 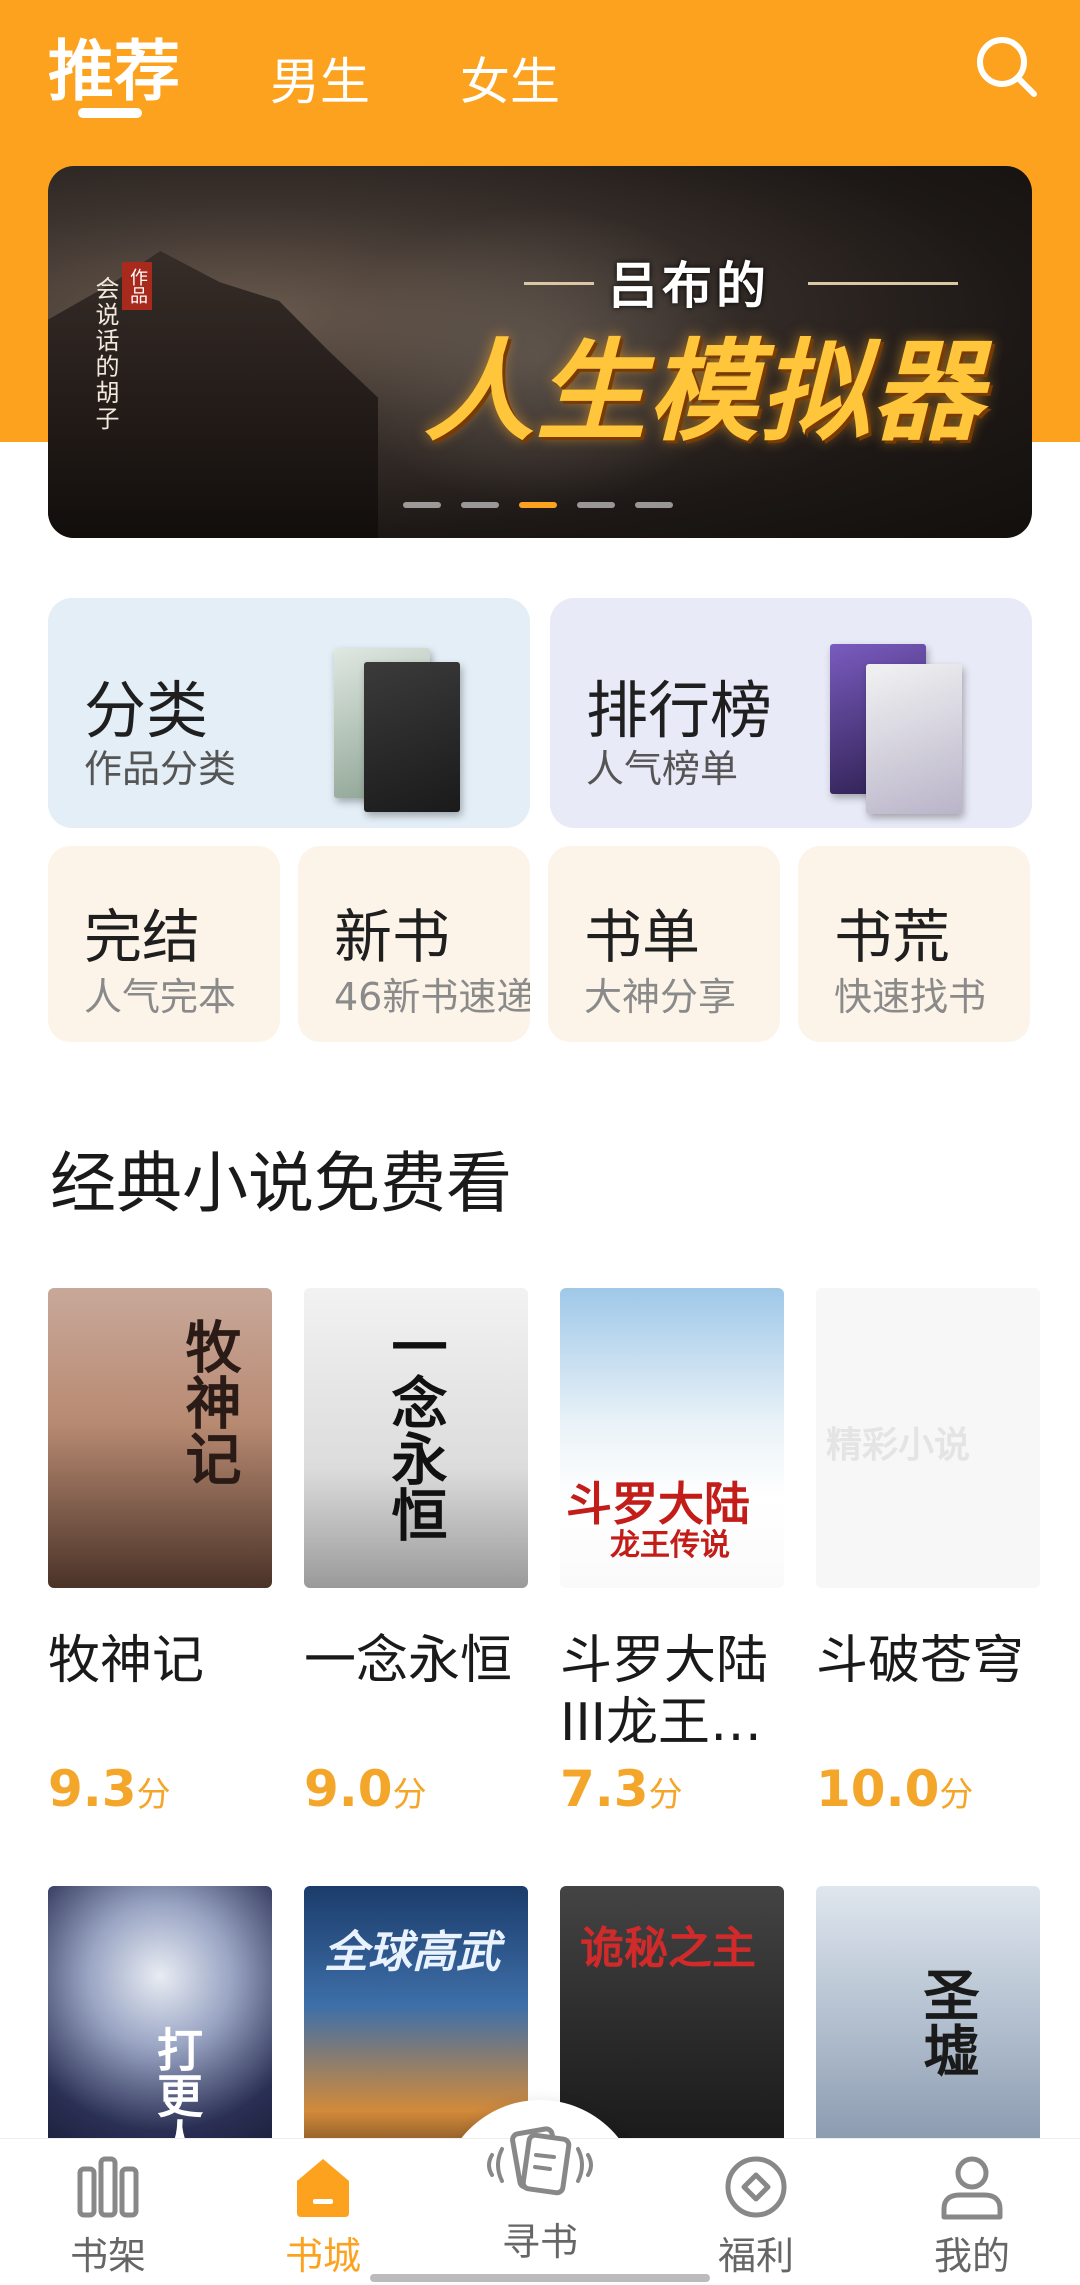 What do you see at coordinates (668, 1948) in the screenshot?
I see `cover-title: 诡秘之主` at bounding box center [668, 1948].